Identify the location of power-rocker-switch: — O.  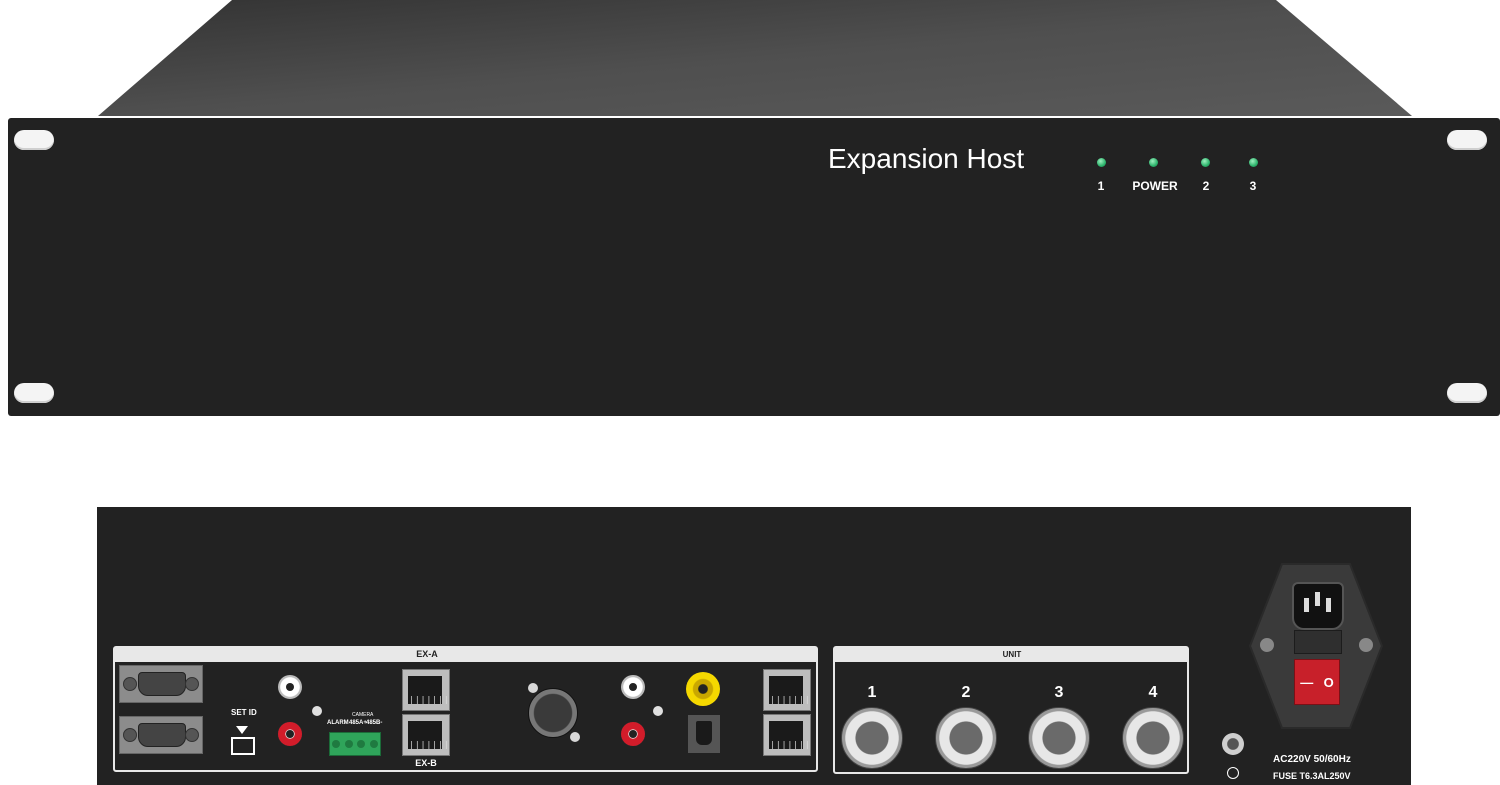
(1317, 682).